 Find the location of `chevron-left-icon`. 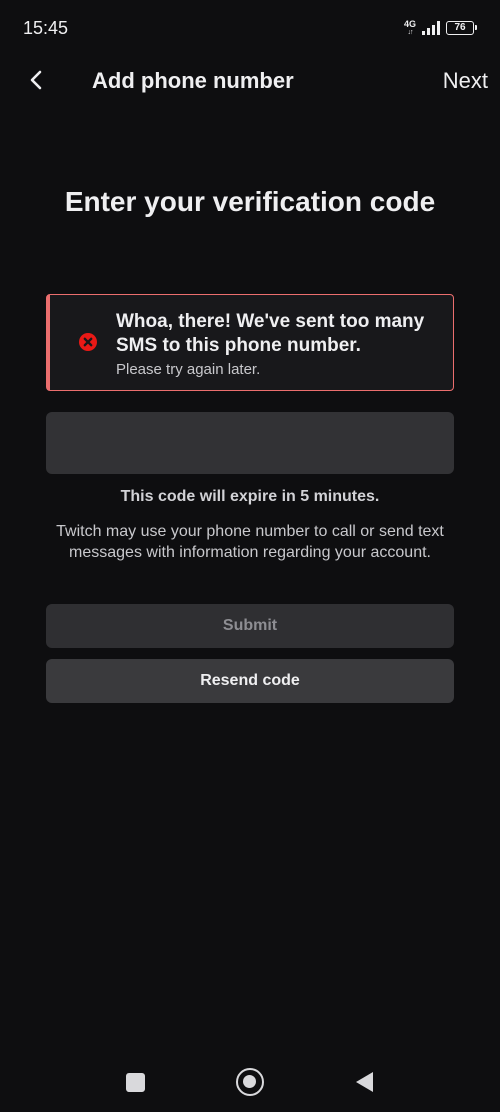

chevron-left-icon is located at coordinates (36, 80).